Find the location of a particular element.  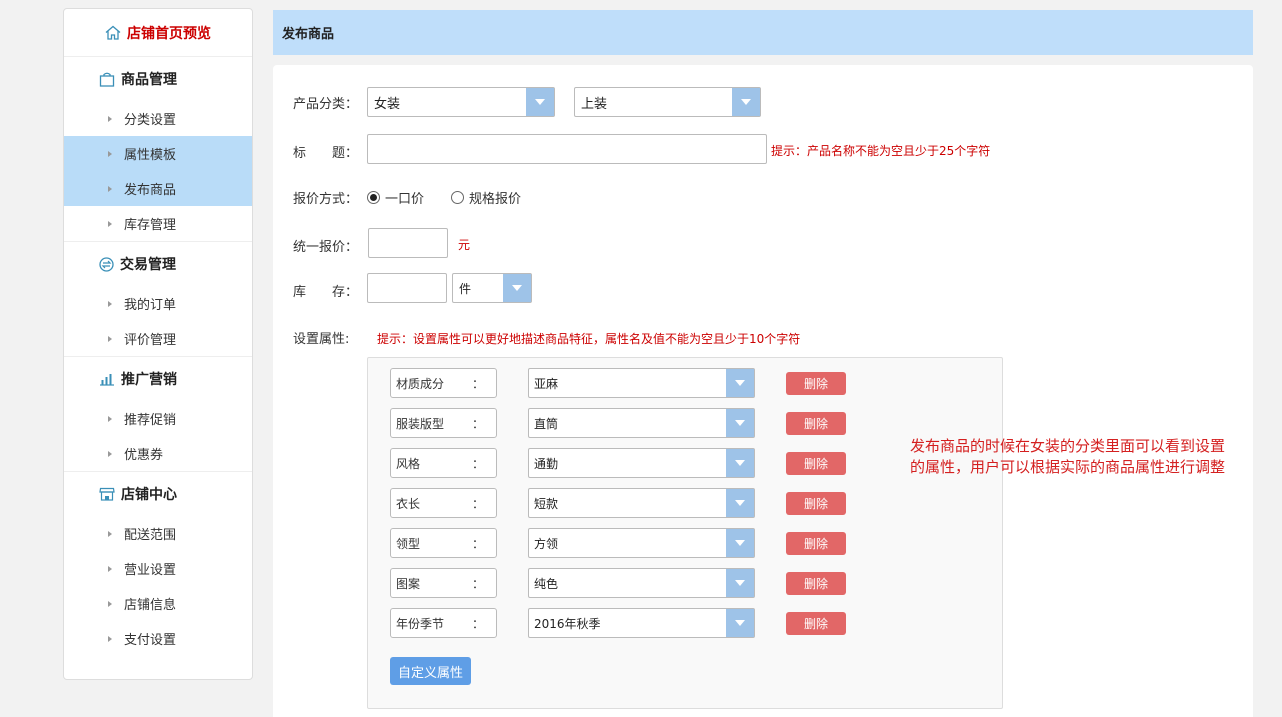

section-goods-management: 商品管理 is located at coordinates (158, 79).